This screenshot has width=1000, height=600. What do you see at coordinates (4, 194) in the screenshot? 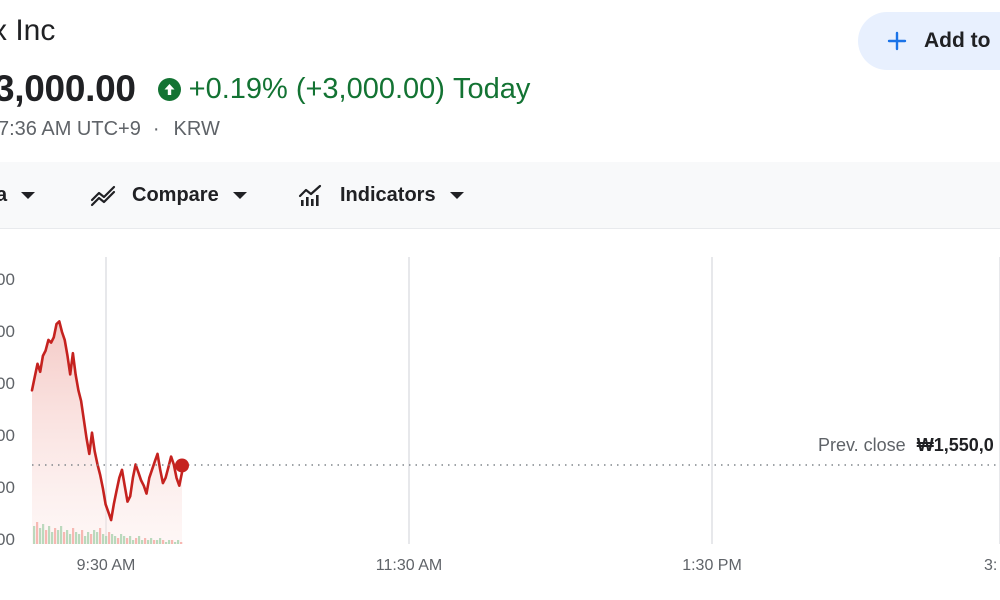
I see `timeframe-label: a` at bounding box center [4, 194].